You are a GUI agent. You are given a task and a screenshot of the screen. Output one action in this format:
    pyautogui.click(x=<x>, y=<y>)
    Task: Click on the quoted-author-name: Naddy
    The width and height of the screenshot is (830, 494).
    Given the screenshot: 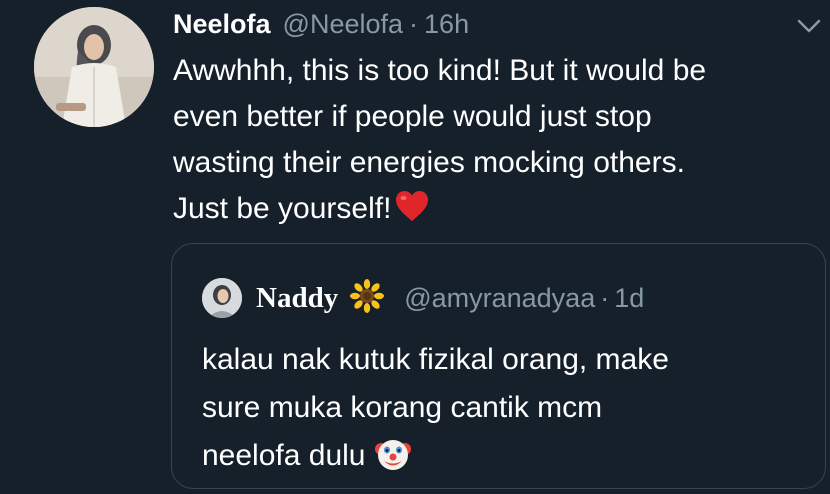 What is the action you would take?
    pyautogui.click(x=297, y=297)
    